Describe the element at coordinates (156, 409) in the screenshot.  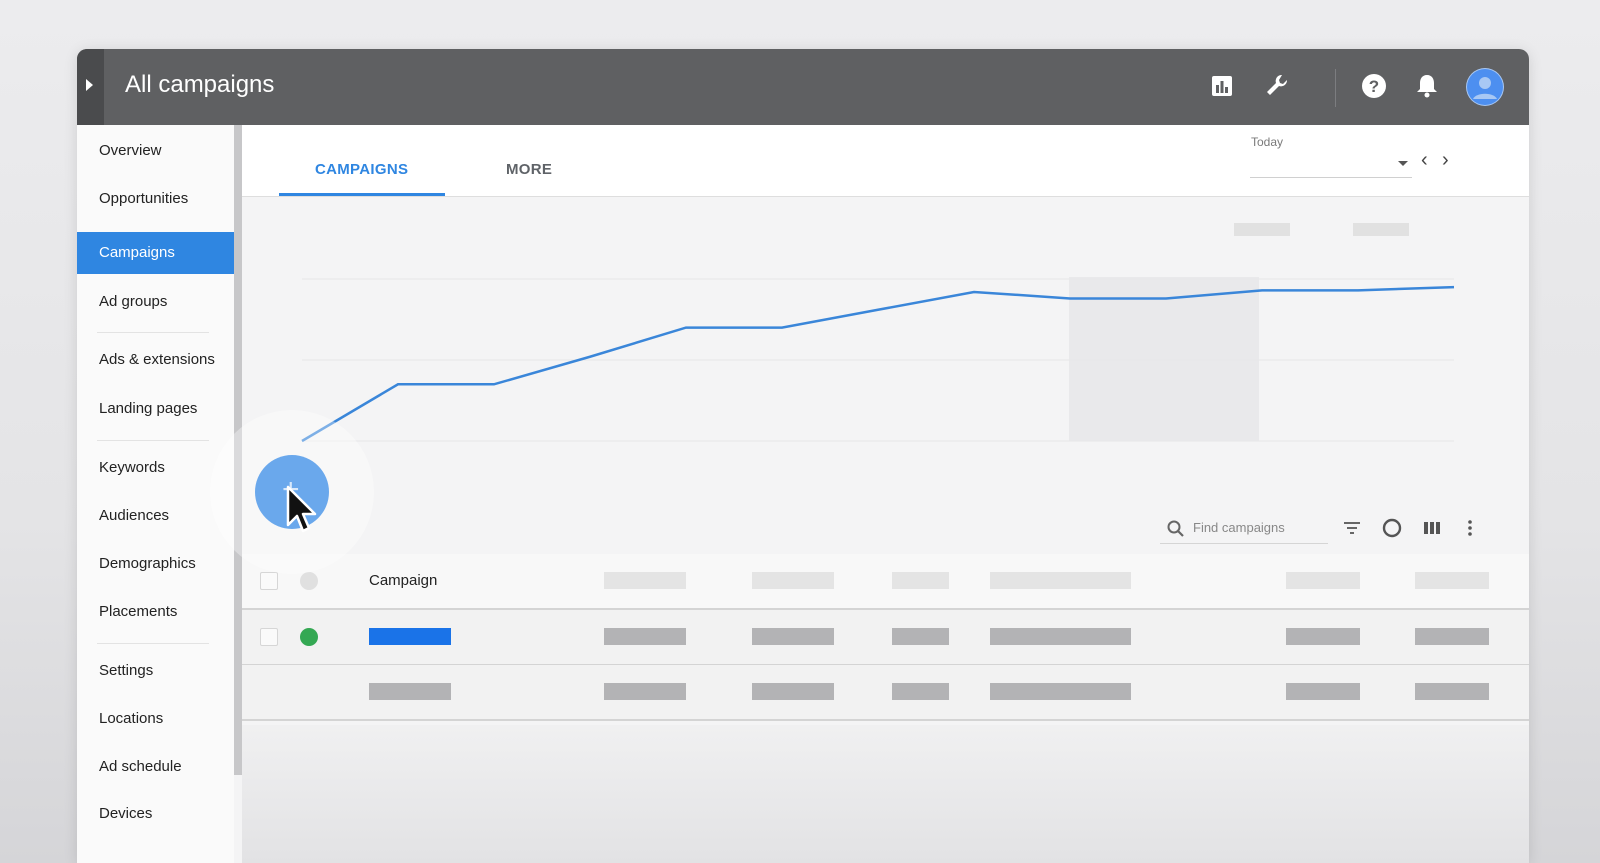
I see `sidebar-item-landing-pages: Landing pages` at that location.